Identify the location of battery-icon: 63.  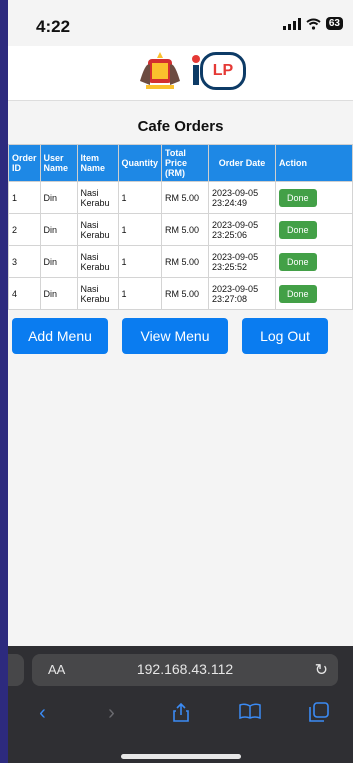
(334, 23).